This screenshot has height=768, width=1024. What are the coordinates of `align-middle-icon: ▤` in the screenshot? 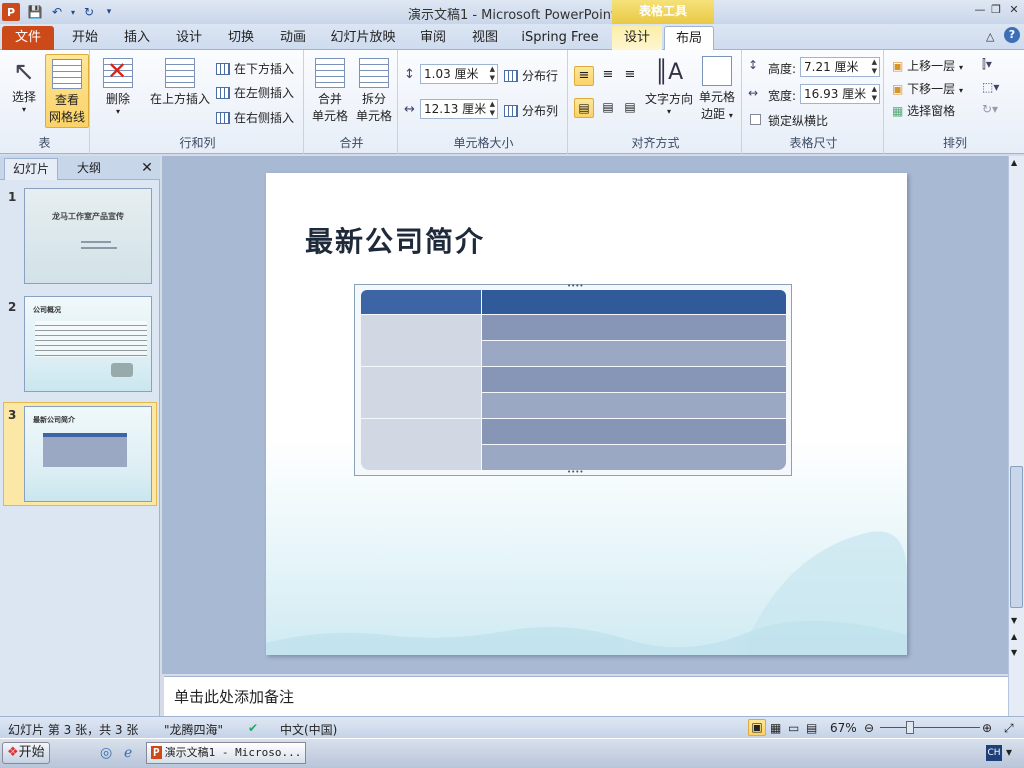 It's located at (608, 108).